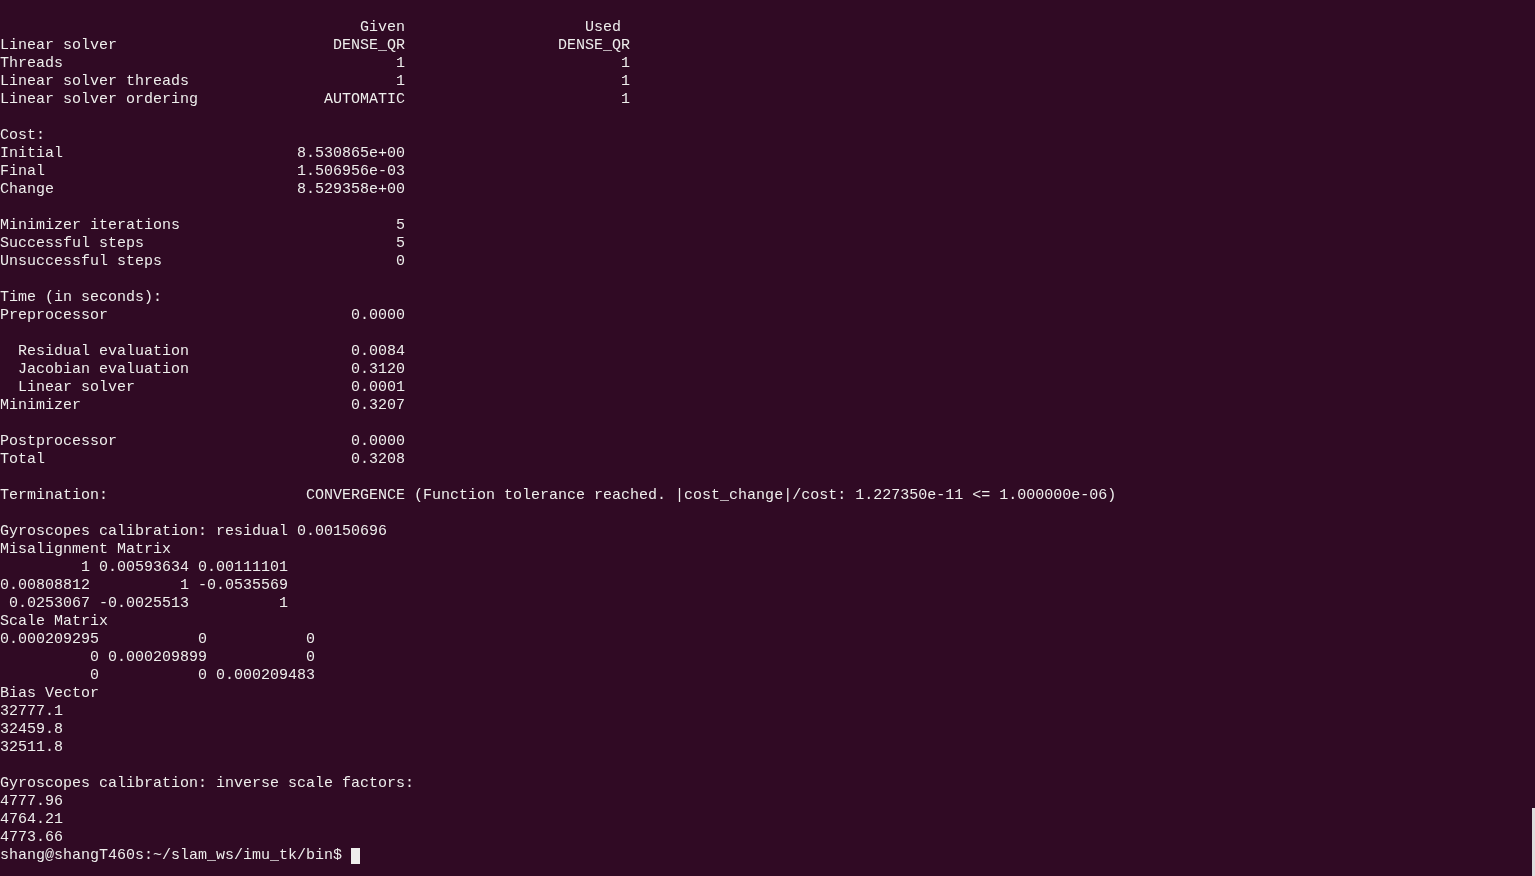 This screenshot has height=876, width=1535. Describe the element at coordinates (316, 64) in the screenshot. I see `terminal-line: Threads 1 1` at that location.